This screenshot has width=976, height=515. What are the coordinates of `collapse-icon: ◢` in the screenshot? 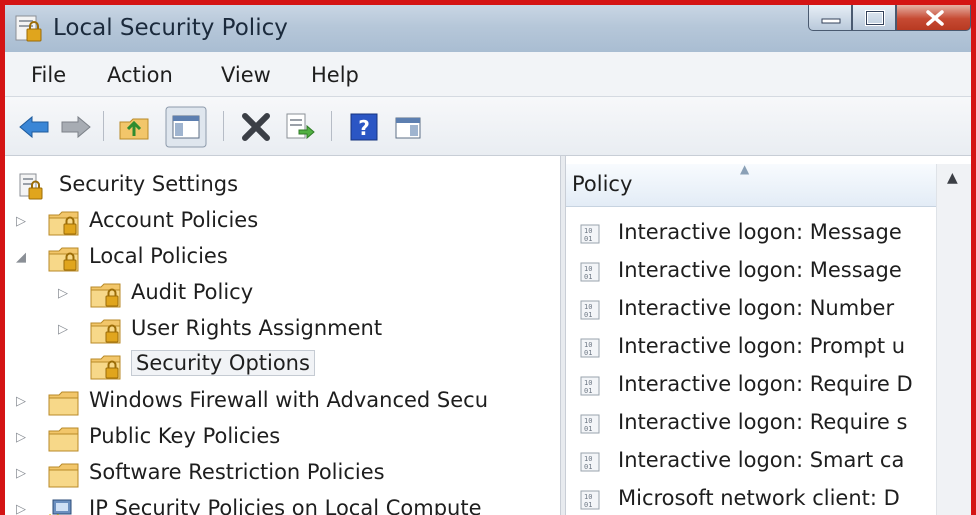 It's located at (21, 258).